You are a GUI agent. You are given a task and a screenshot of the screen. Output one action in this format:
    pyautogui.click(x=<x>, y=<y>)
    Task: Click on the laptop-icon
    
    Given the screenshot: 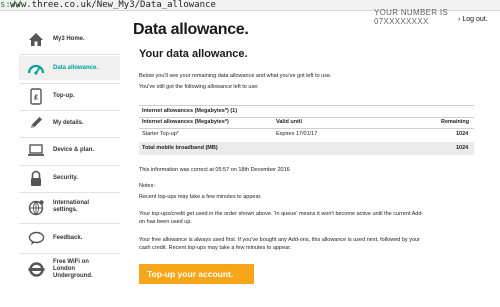 What is the action you would take?
    pyautogui.click(x=36, y=150)
    